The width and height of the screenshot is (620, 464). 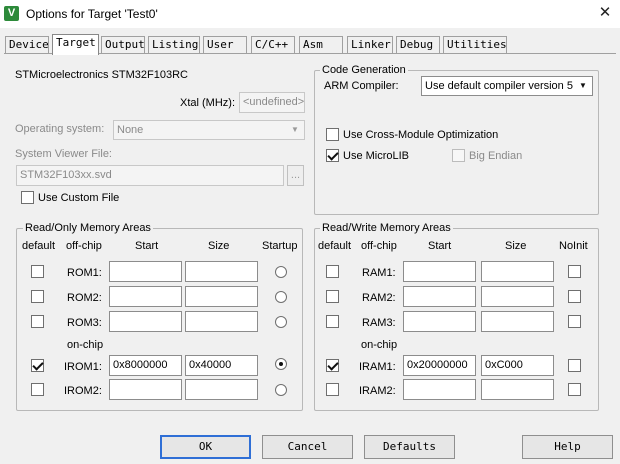 What do you see at coordinates (496, 156) in the screenshot?
I see `big-endian-label: Big Endian` at bounding box center [496, 156].